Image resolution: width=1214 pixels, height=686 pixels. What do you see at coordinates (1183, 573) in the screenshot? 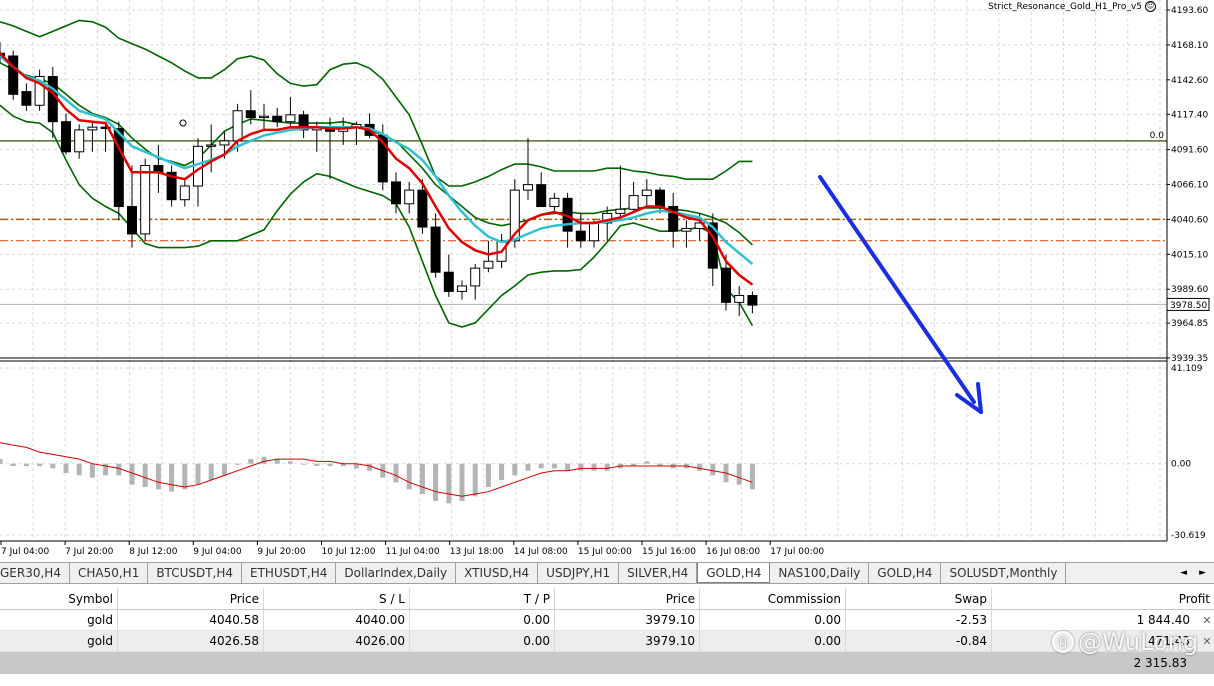
I see `scroll-left-icon: ◄` at bounding box center [1183, 573].